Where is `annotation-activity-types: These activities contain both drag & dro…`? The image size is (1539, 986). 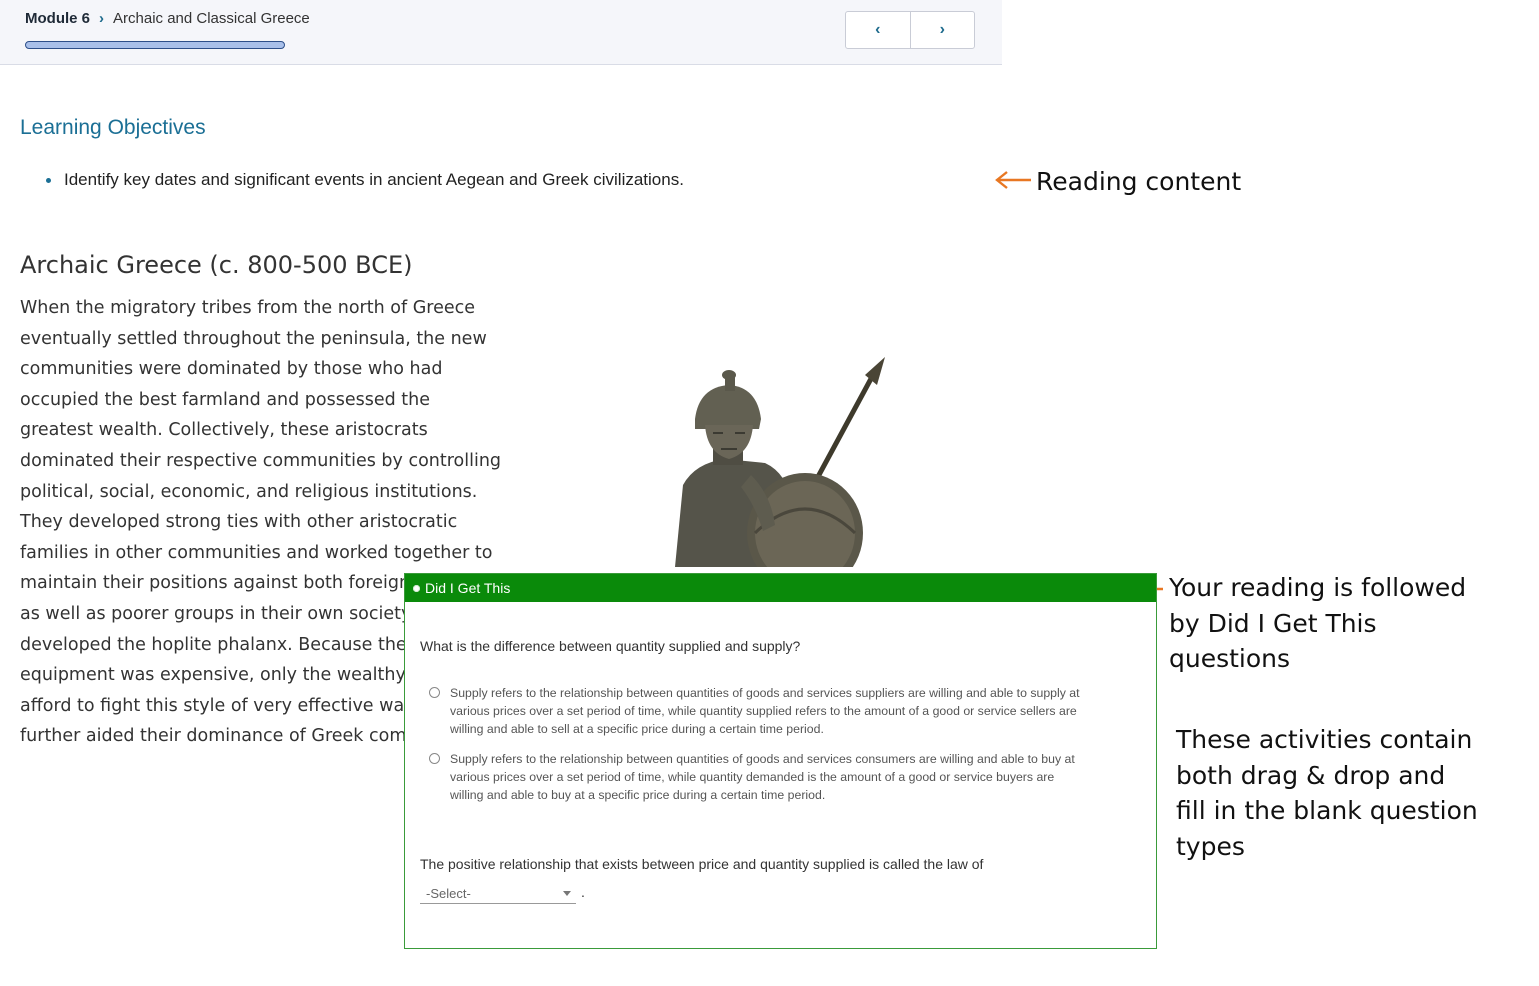 annotation-activity-types: These activities contain both drag & dro… is located at coordinates (1327, 793).